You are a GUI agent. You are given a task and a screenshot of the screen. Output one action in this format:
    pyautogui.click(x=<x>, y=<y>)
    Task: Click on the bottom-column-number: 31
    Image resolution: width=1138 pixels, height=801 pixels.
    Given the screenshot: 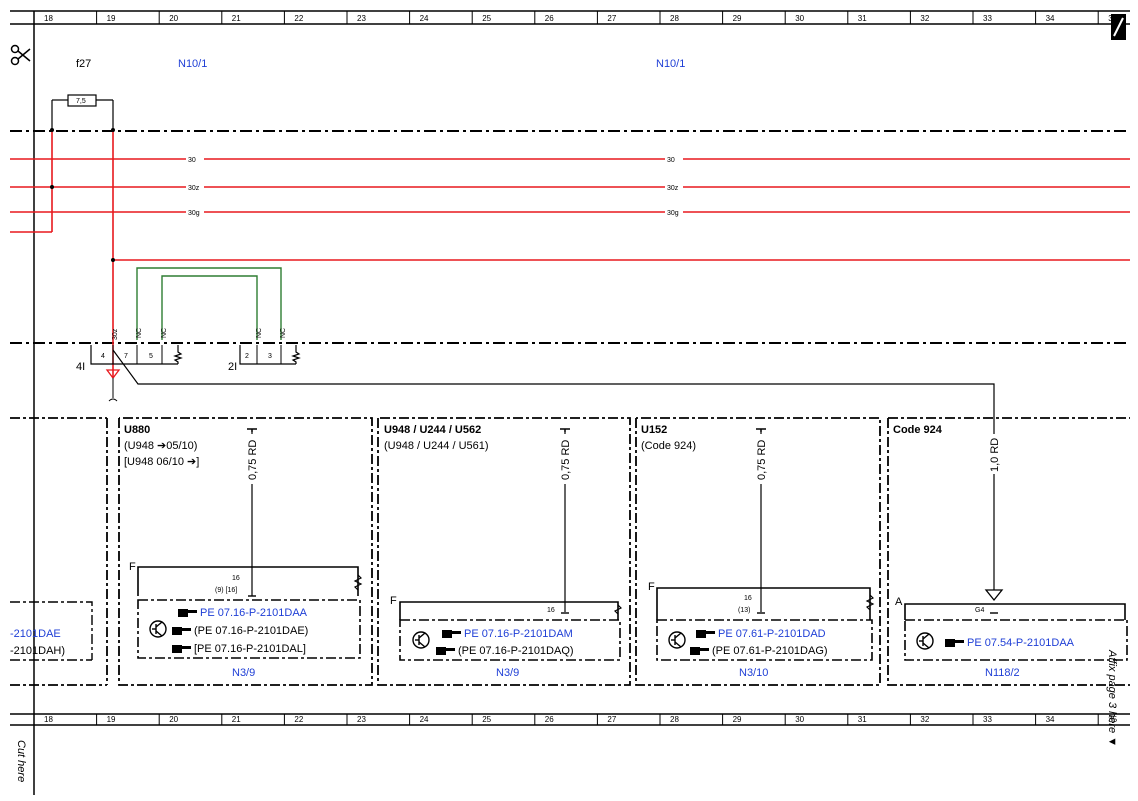 What is the action you would take?
    pyautogui.click(x=862, y=719)
    